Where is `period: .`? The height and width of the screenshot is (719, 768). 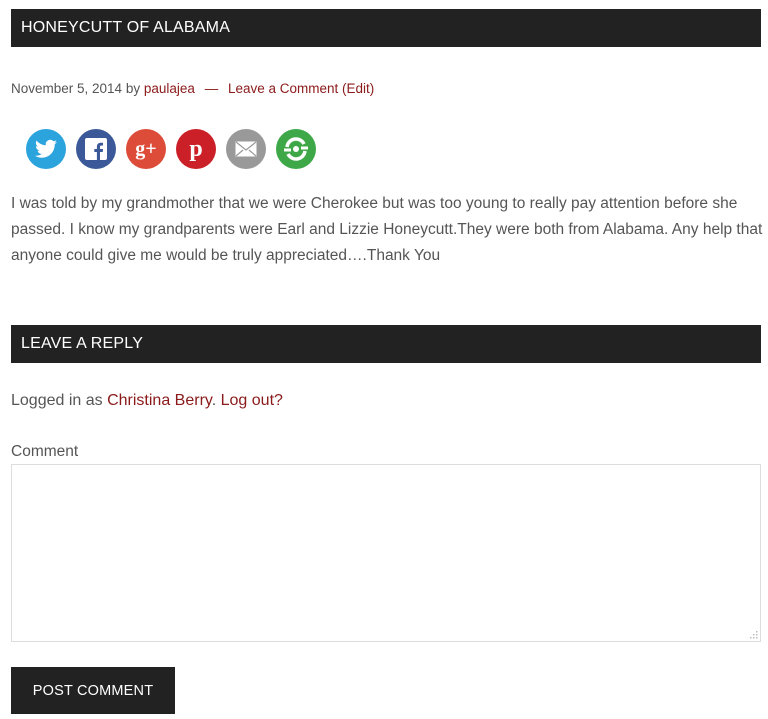 period: . is located at coordinates (214, 400).